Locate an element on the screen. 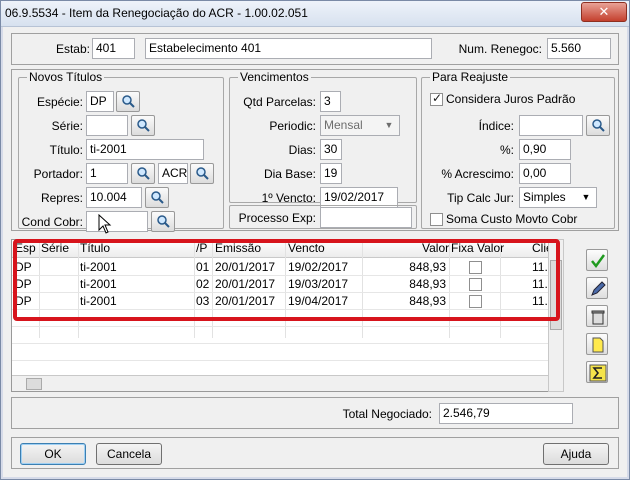  document-icon is located at coordinates (598, 345).